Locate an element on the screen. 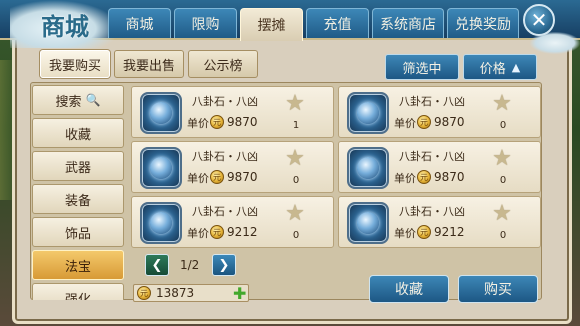 This screenshot has height=326, width=580. category-label: 饰品 is located at coordinates (77, 234).